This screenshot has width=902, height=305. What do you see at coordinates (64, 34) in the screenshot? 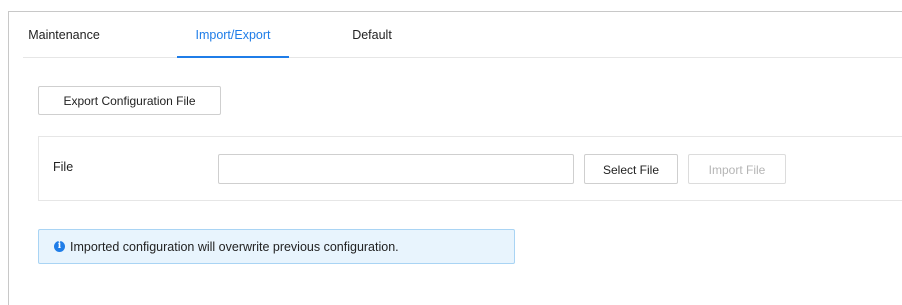
I see `tab-maintenance: Maintenance` at bounding box center [64, 34].